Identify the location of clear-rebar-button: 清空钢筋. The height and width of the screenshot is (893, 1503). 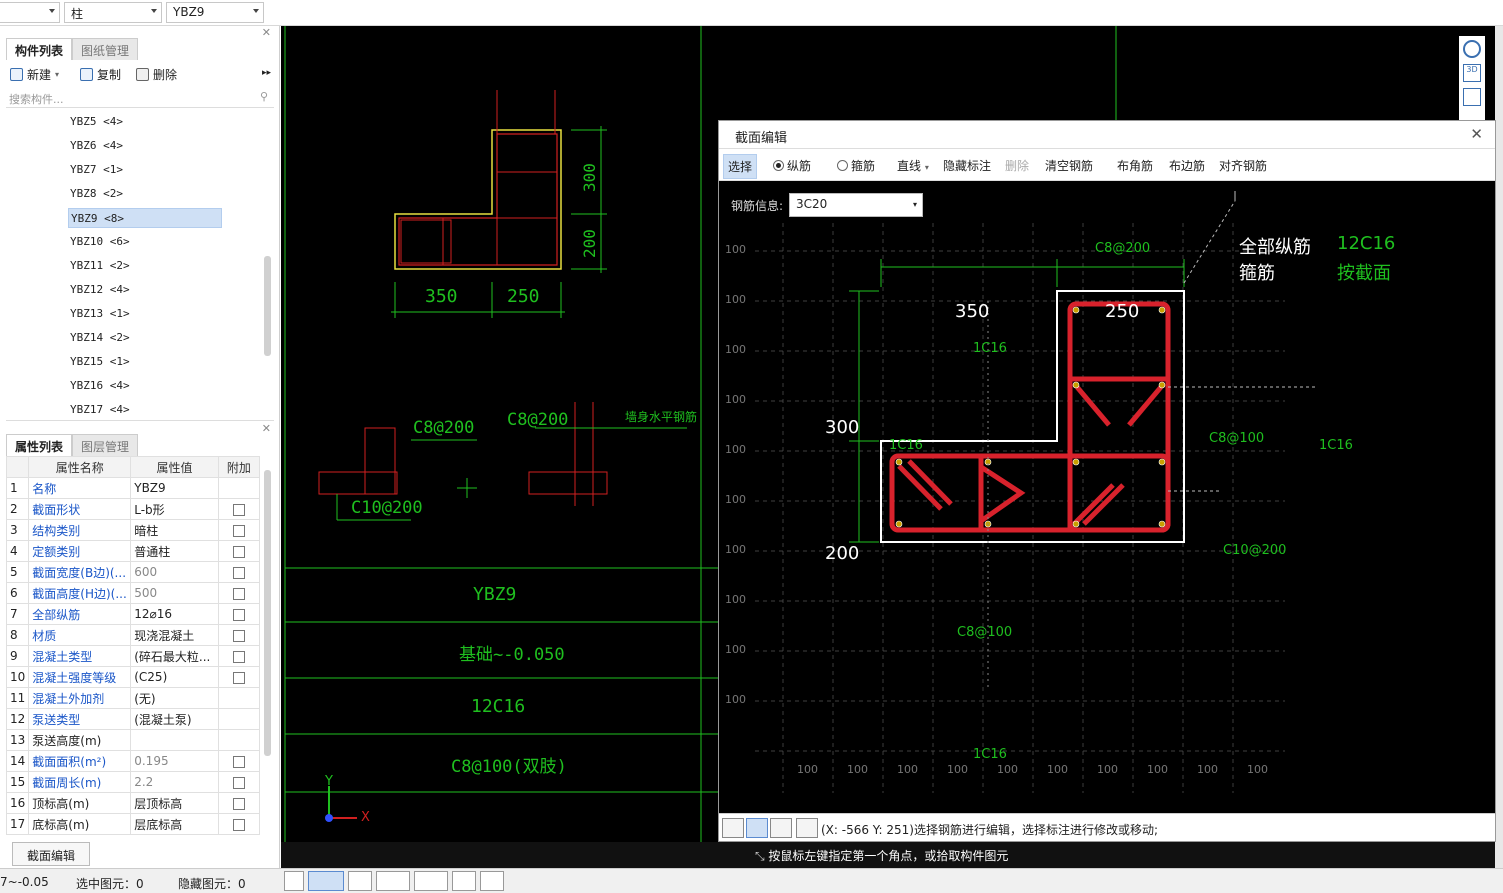
(1069, 165).